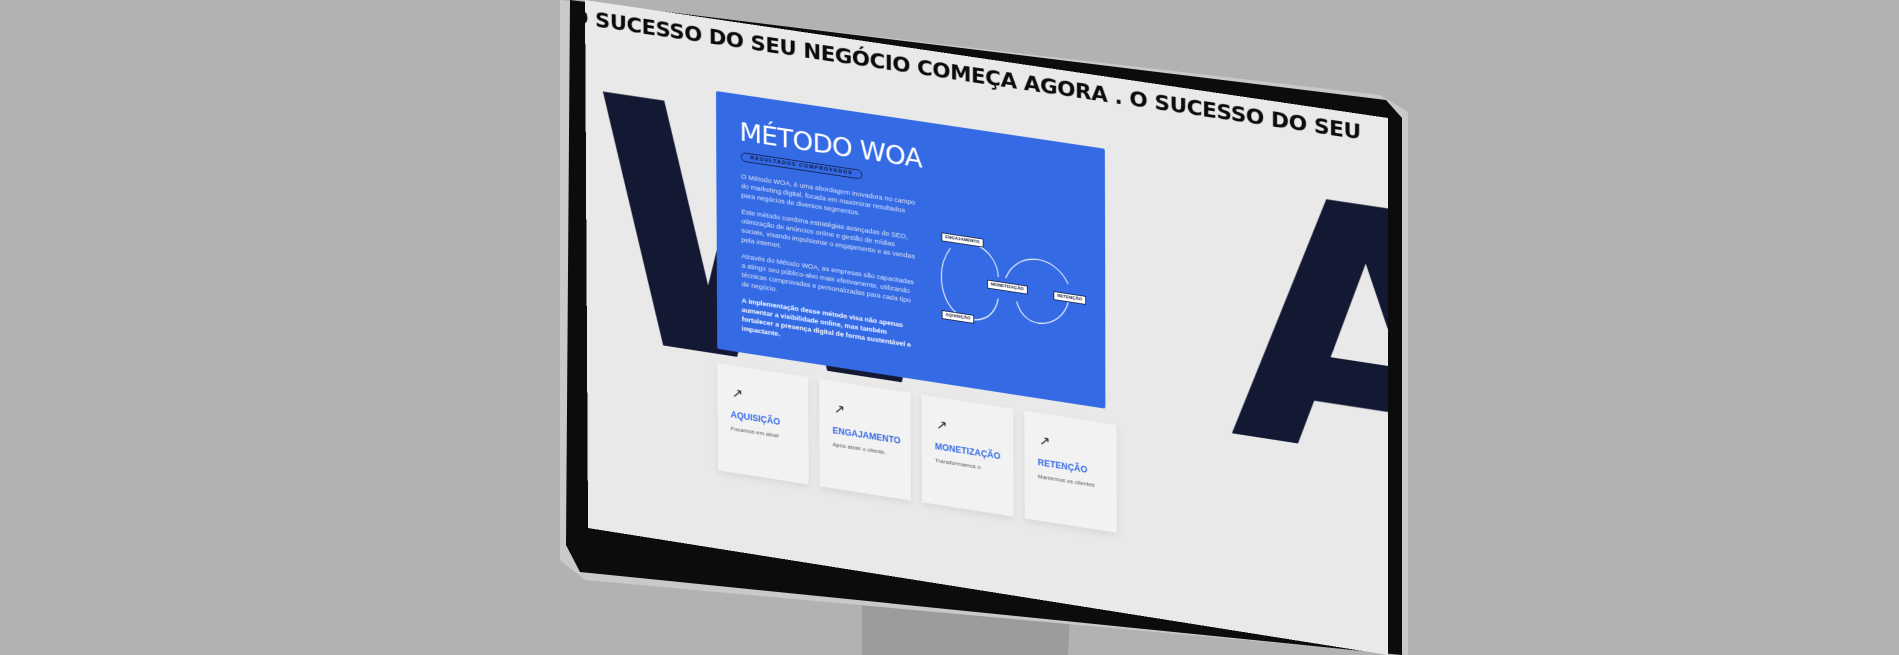 The image size is (1899, 655). I want to click on feature-text: Transformamos o, so click(957, 463).